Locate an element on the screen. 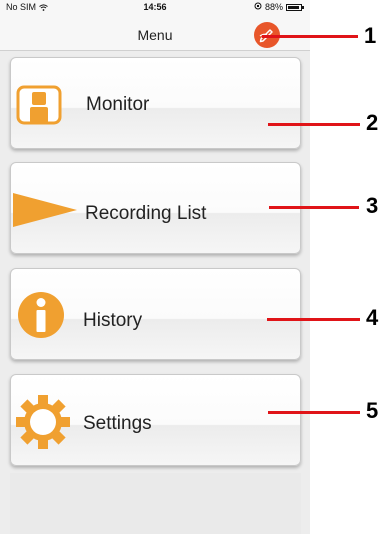 This screenshot has width=390, height=534. battery-icon is located at coordinates (295, 7).